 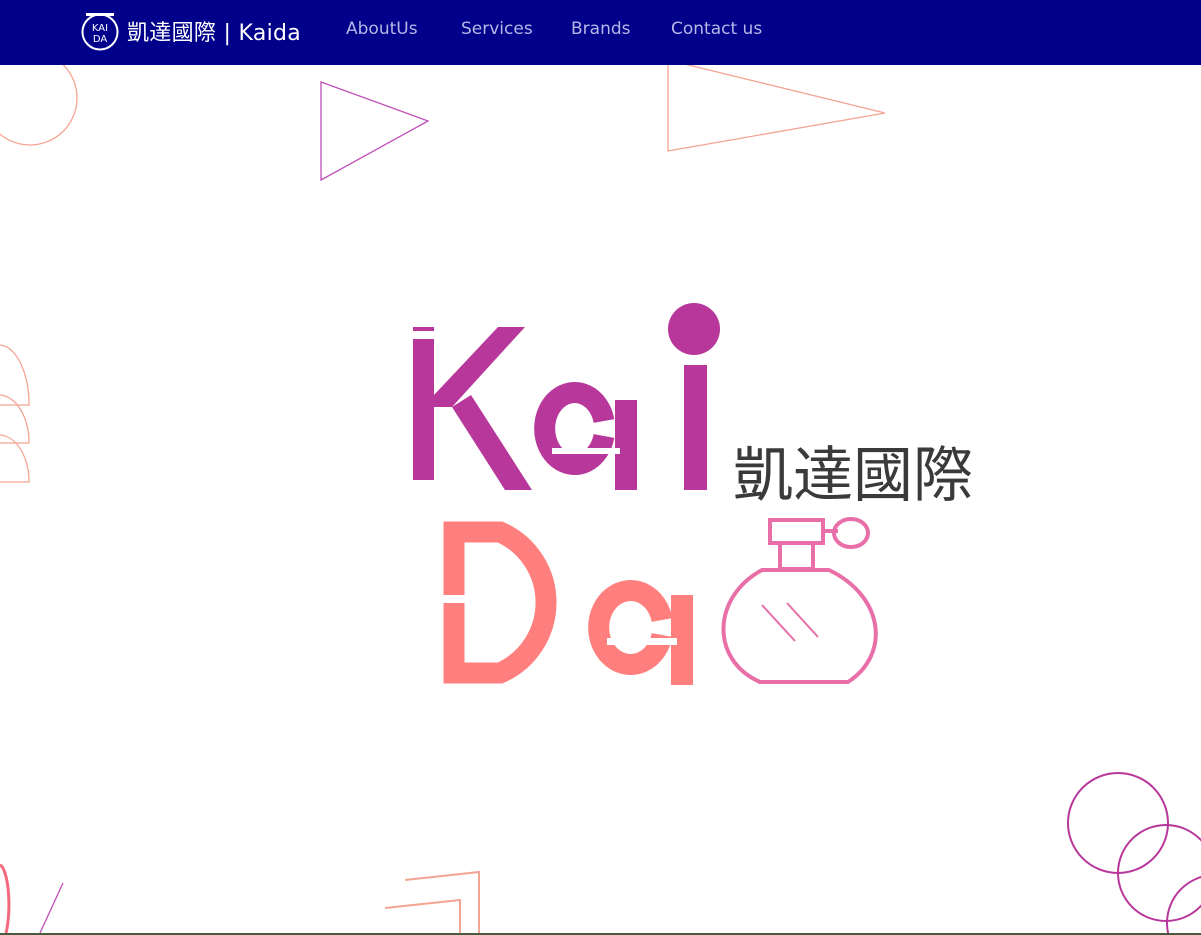 What do you see at coordinates (39, 105) in the screenshot?
I see `deco-circle-top-left` at bounding box center [39, 105].